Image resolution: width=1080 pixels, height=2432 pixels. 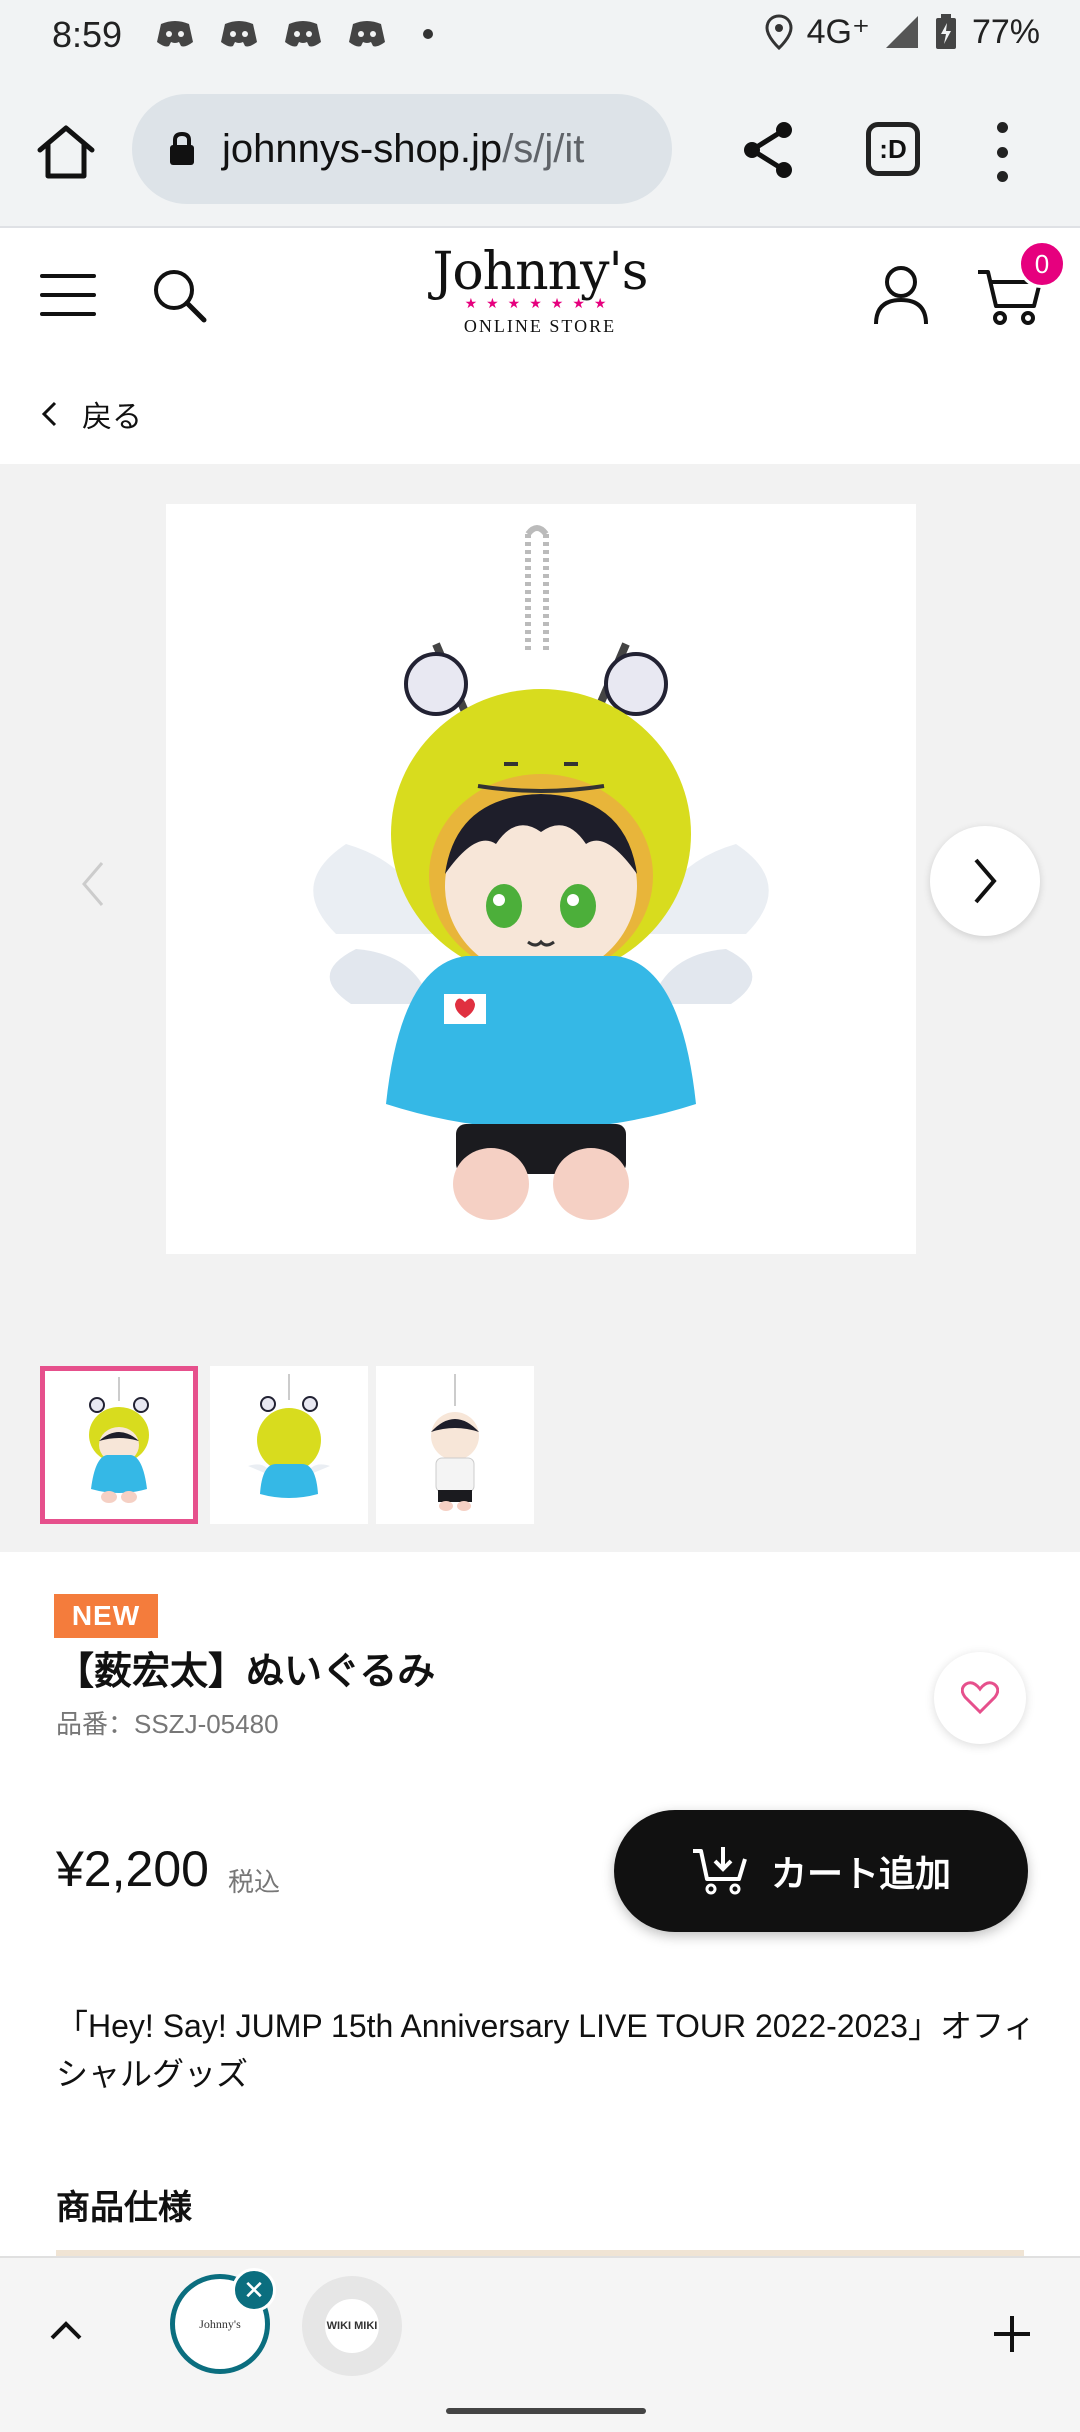 I want to click on battery-label: 77%, so click(x=1005, y=31).